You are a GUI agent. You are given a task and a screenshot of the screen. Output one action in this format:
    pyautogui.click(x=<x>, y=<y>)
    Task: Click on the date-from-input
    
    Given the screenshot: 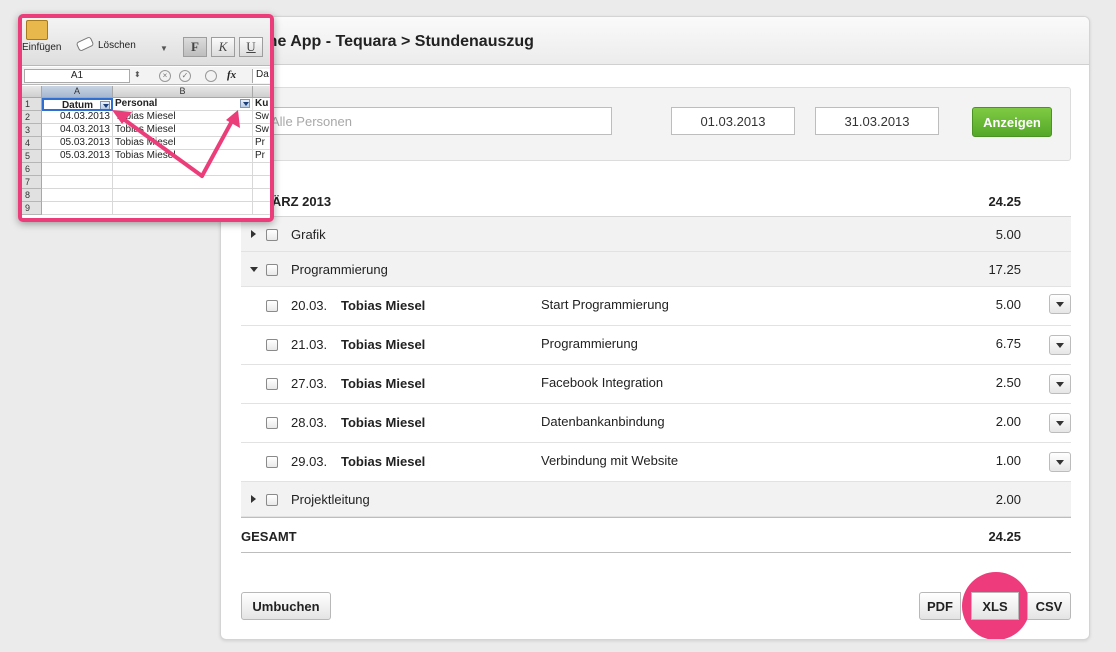 What is the action you would take?
    pyautogui.click(x=733, y=121)
    